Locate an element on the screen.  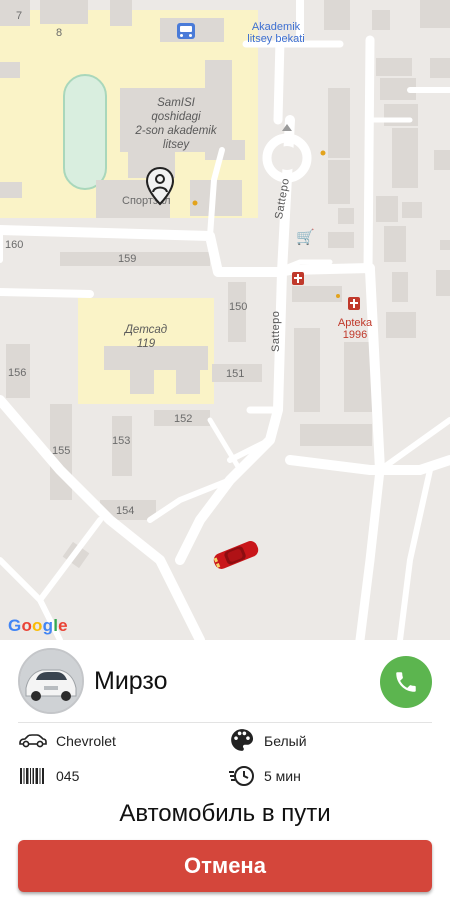
house-number: 160 is located at coordinates (14, 245).